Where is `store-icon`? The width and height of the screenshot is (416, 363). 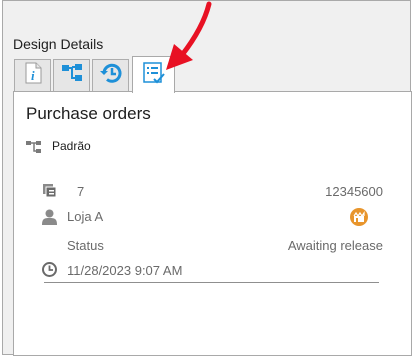
store-icon is located at coordinates (359, 219).